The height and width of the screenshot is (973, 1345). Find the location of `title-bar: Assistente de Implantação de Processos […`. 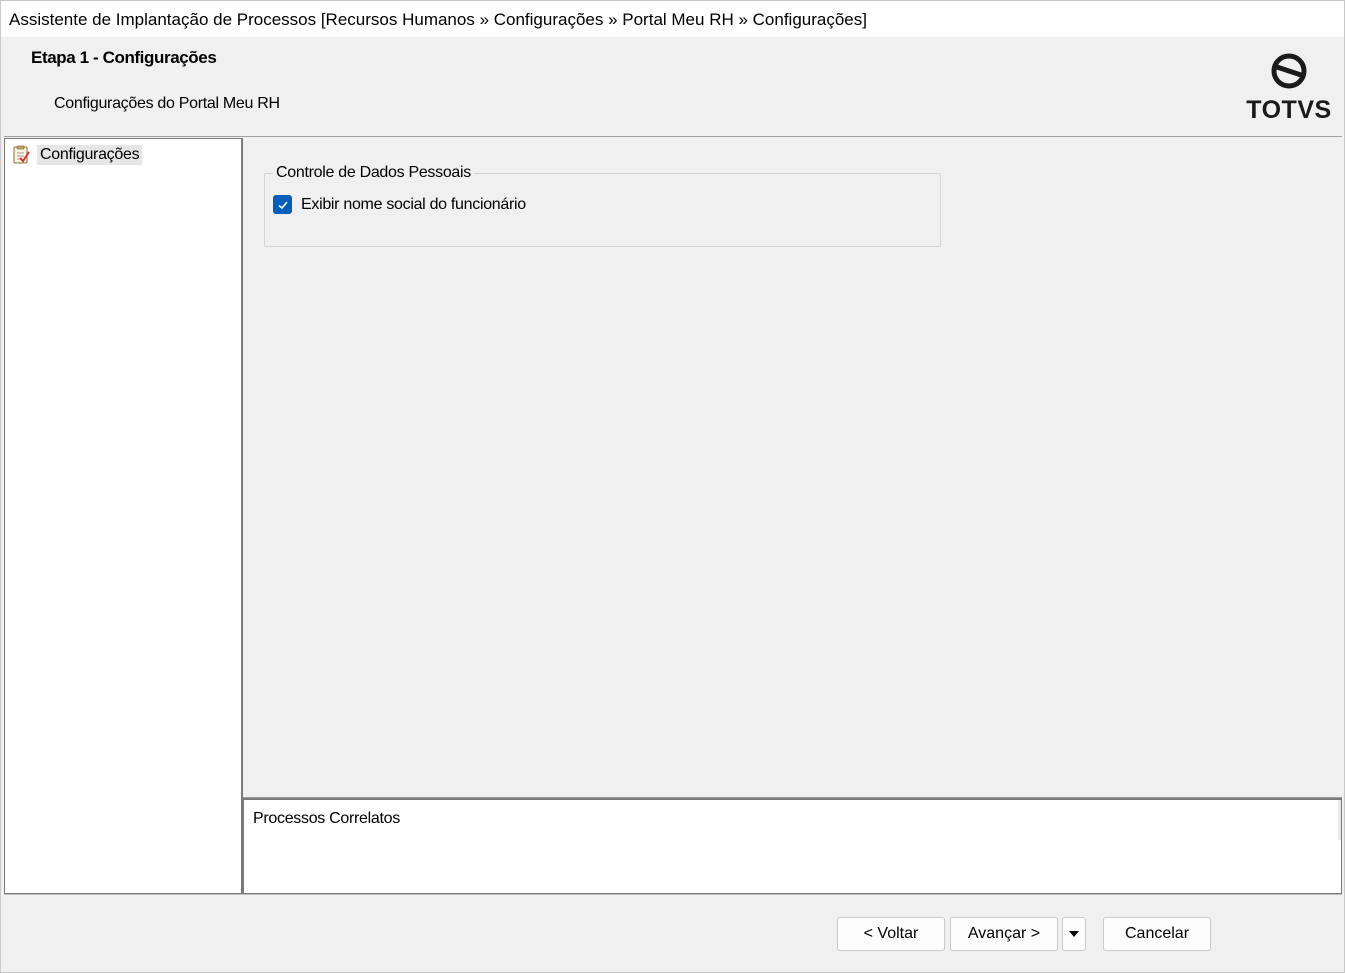

title-bar: Assistente de Implantação de Processos [… is located at coordinates (672, 19).